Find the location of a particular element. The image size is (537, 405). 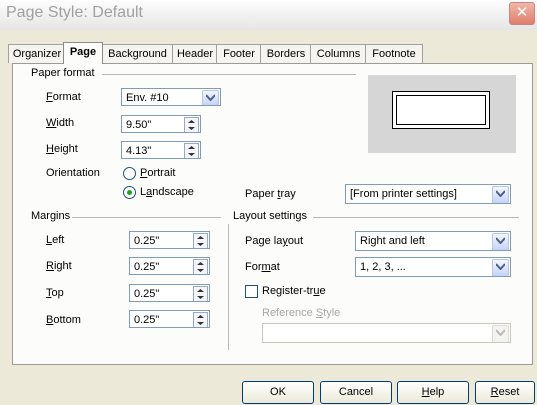

height-value: 4.13" is located at coordinates (139, 151).